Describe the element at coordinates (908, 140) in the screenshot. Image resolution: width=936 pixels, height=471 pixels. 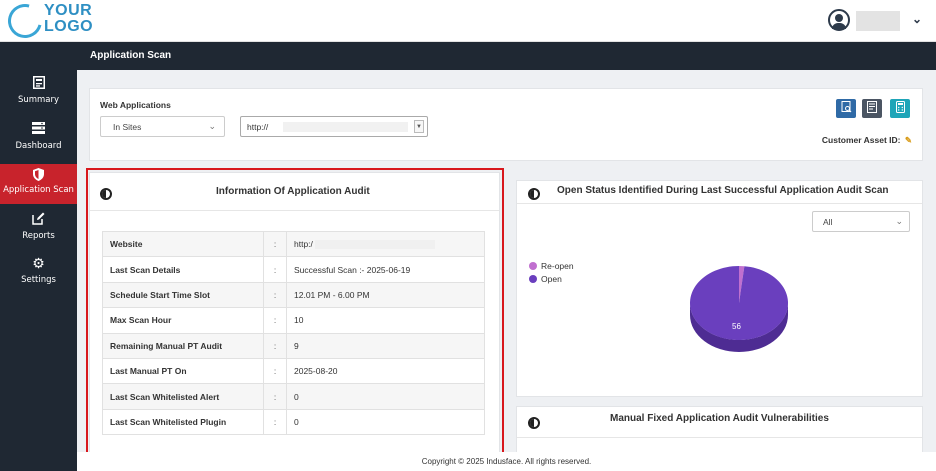
I see `pencil-edit-icon: ✎` at that location.